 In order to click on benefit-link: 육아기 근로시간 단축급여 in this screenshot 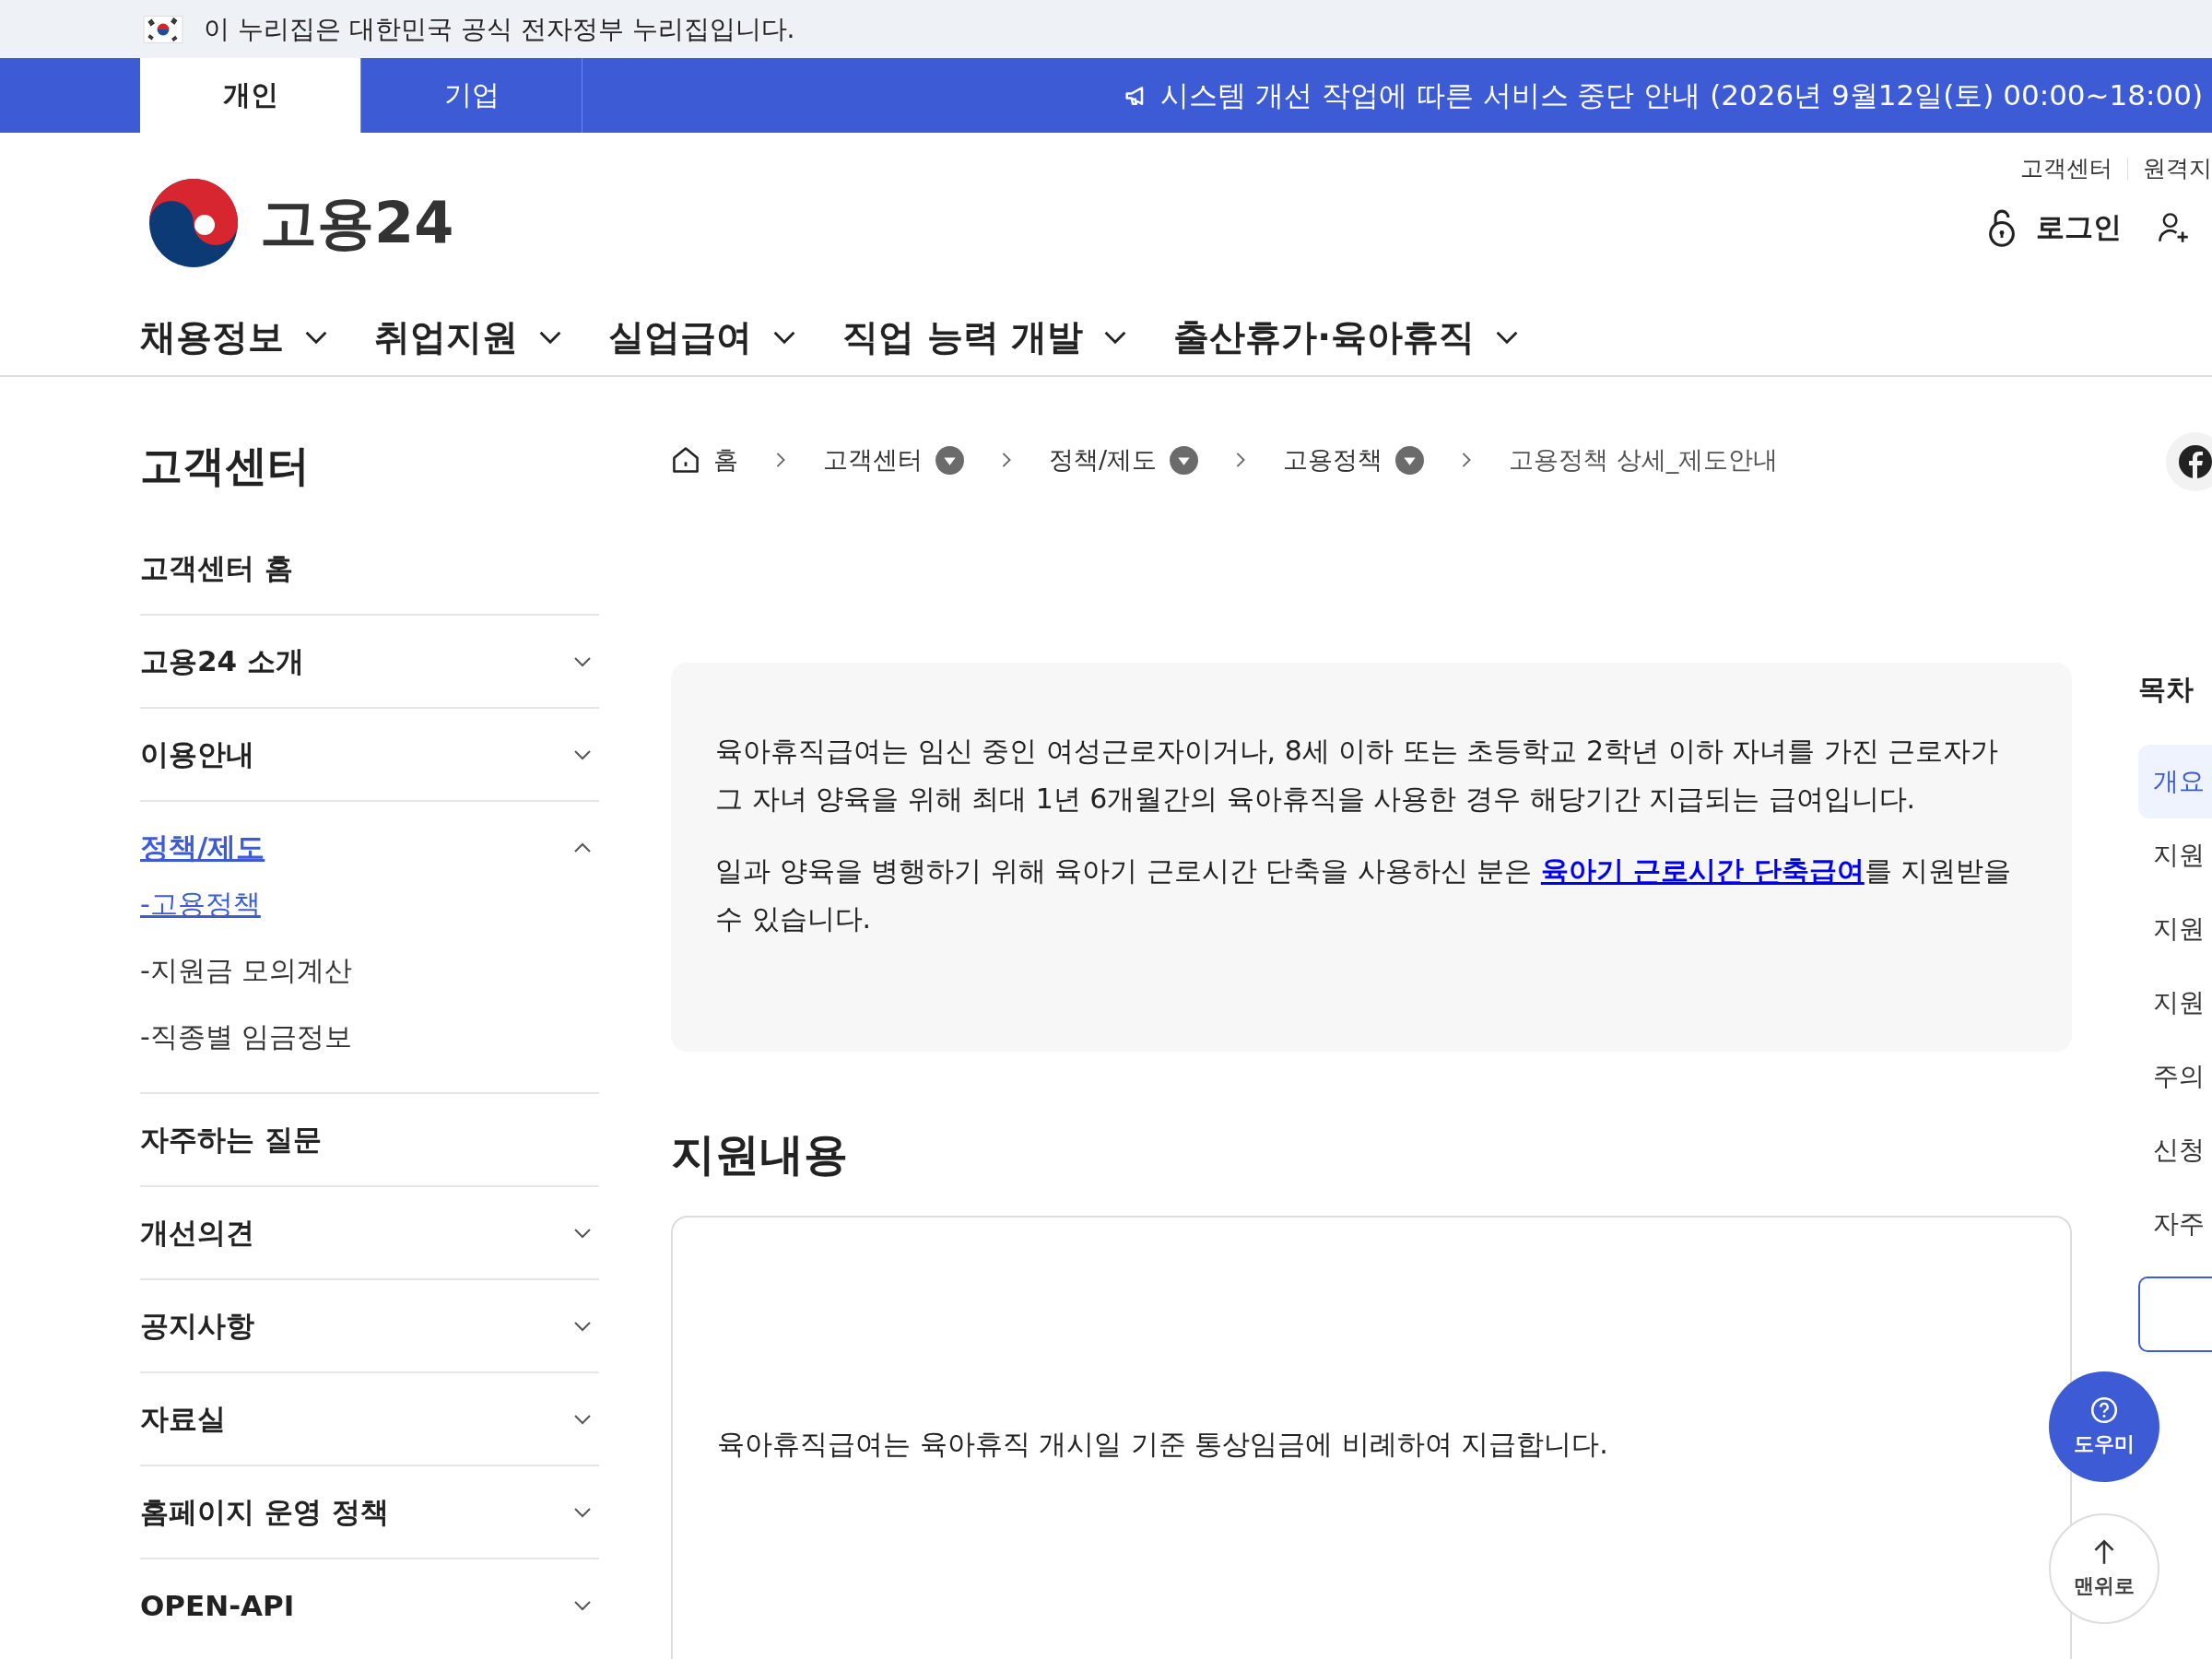, I will do `click(1702, 870)`.